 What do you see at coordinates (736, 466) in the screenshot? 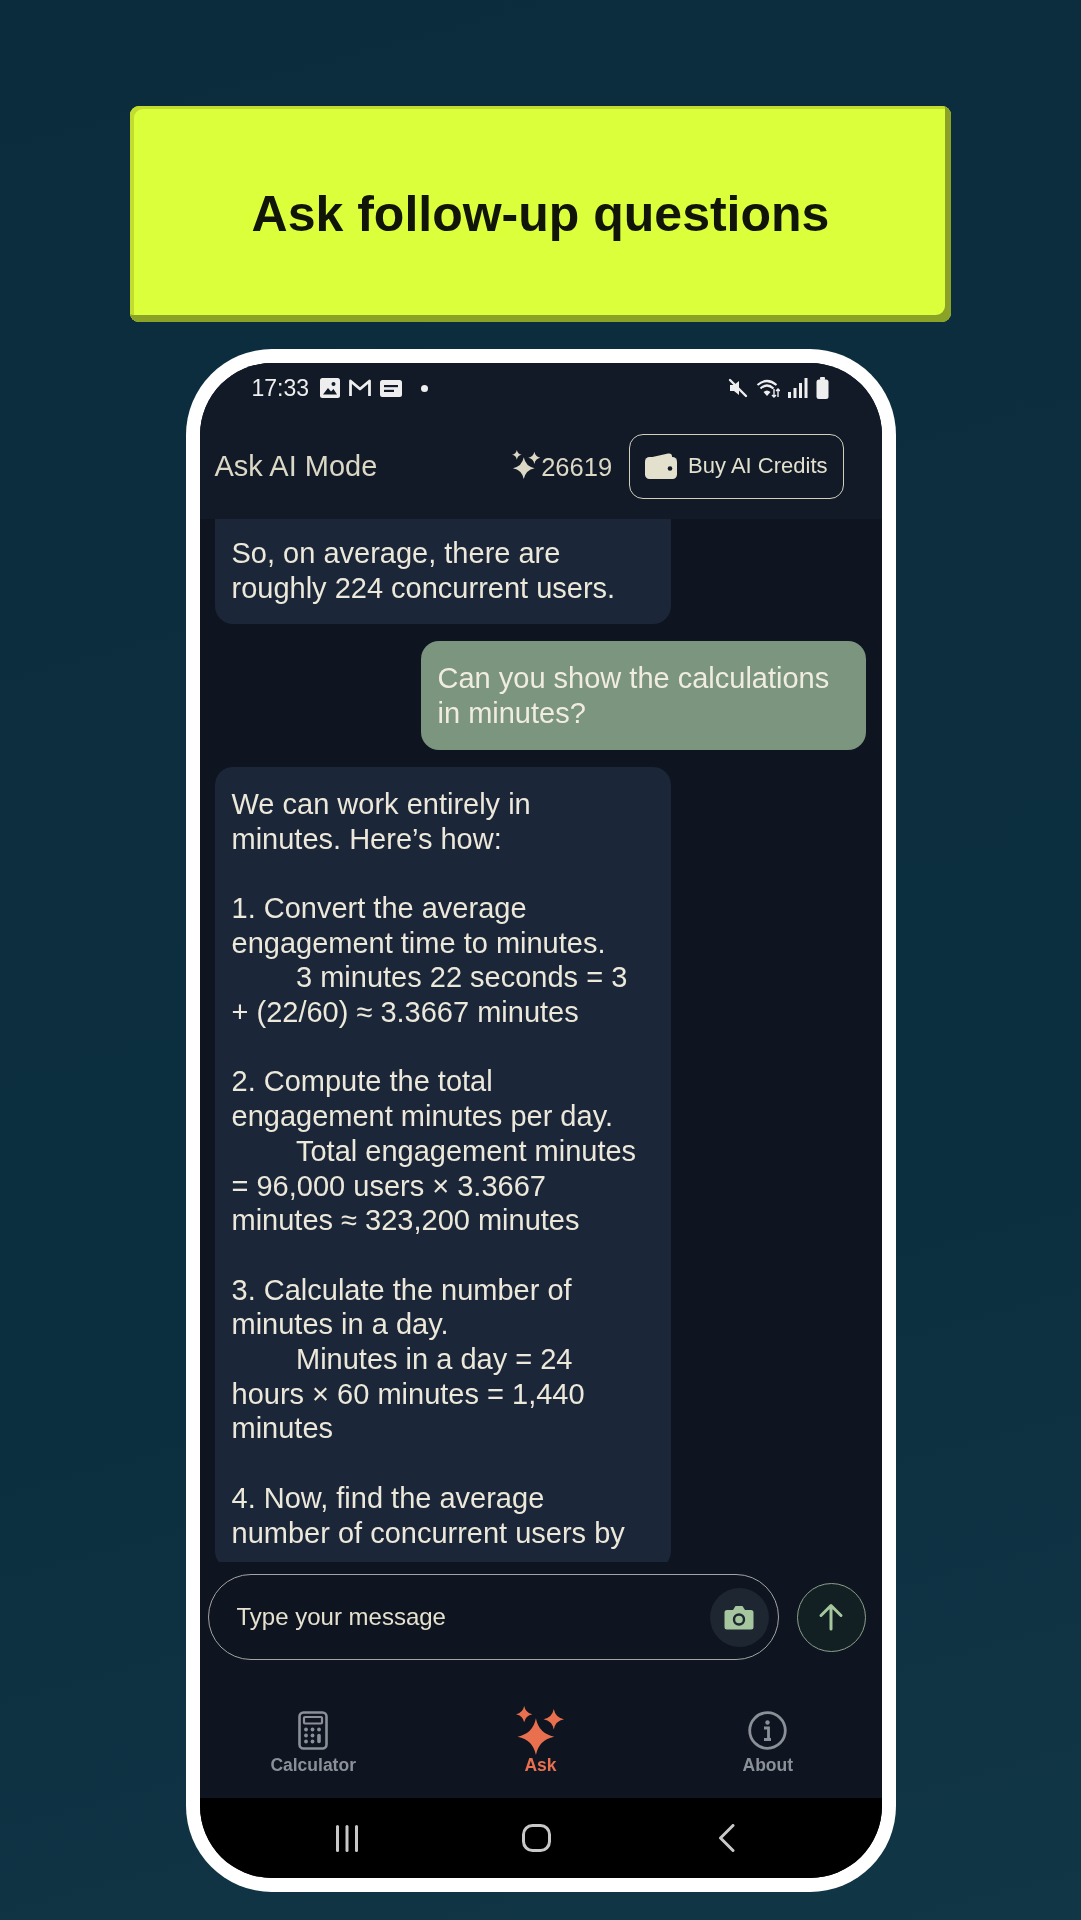
I see `buy-credits-button: Buy AI Credits` at bounding box center [736, 466].